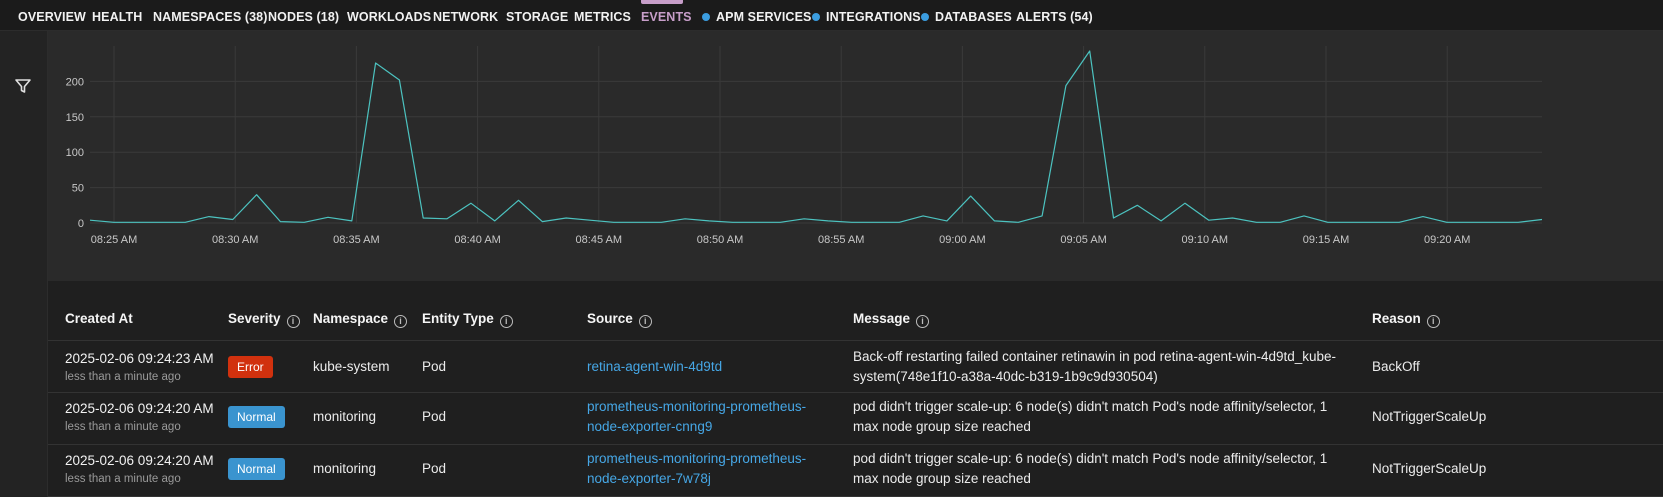  What do you see at coordinates (52, 15) in the screenshot?
I see `tab-overview: OVERVIEW` at bounding box center [52, 15].